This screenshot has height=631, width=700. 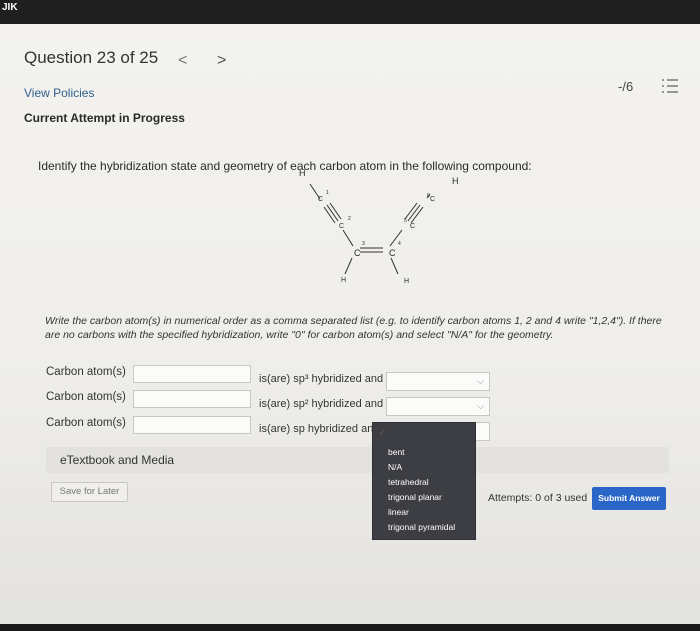 What do you see at coordinates (538, 498) in the screenshot?
I see `attempts-counter: Attempts: 0 of 3 used` at bounding box center [538, 498].